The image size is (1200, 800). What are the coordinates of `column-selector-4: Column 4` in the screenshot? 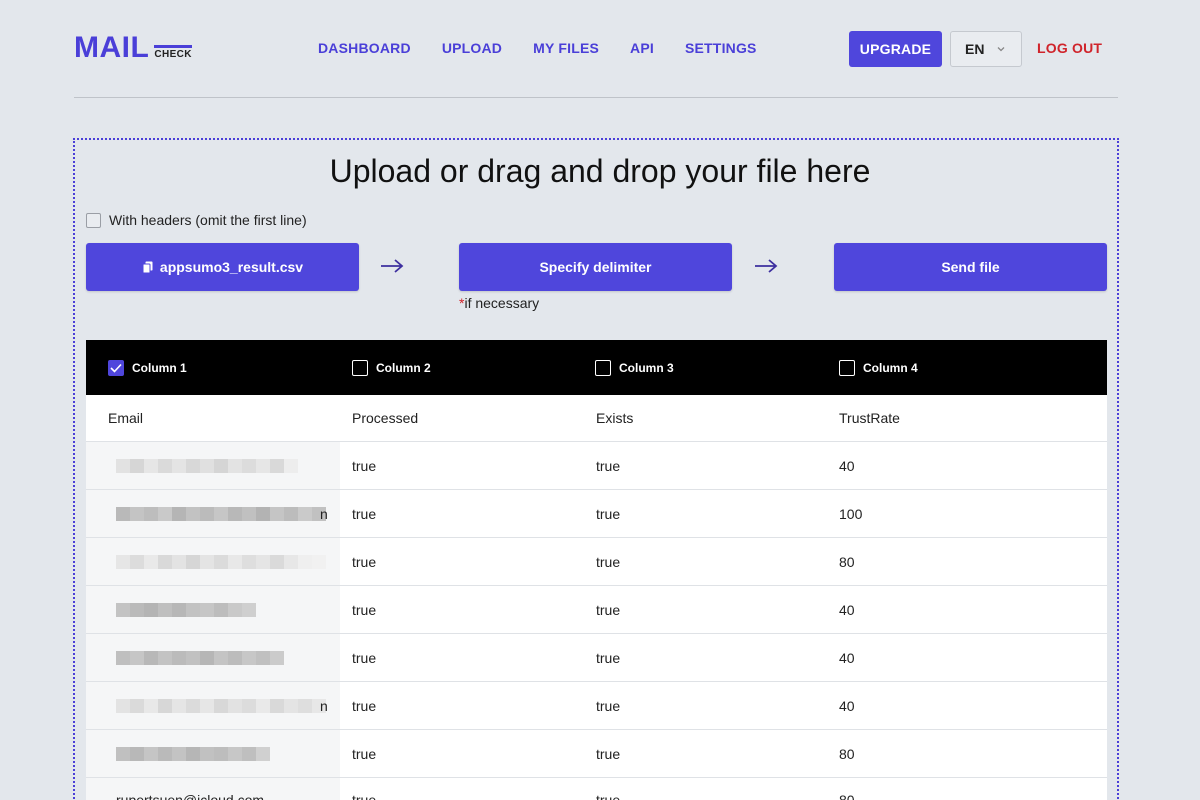 It's located at (878, 368).